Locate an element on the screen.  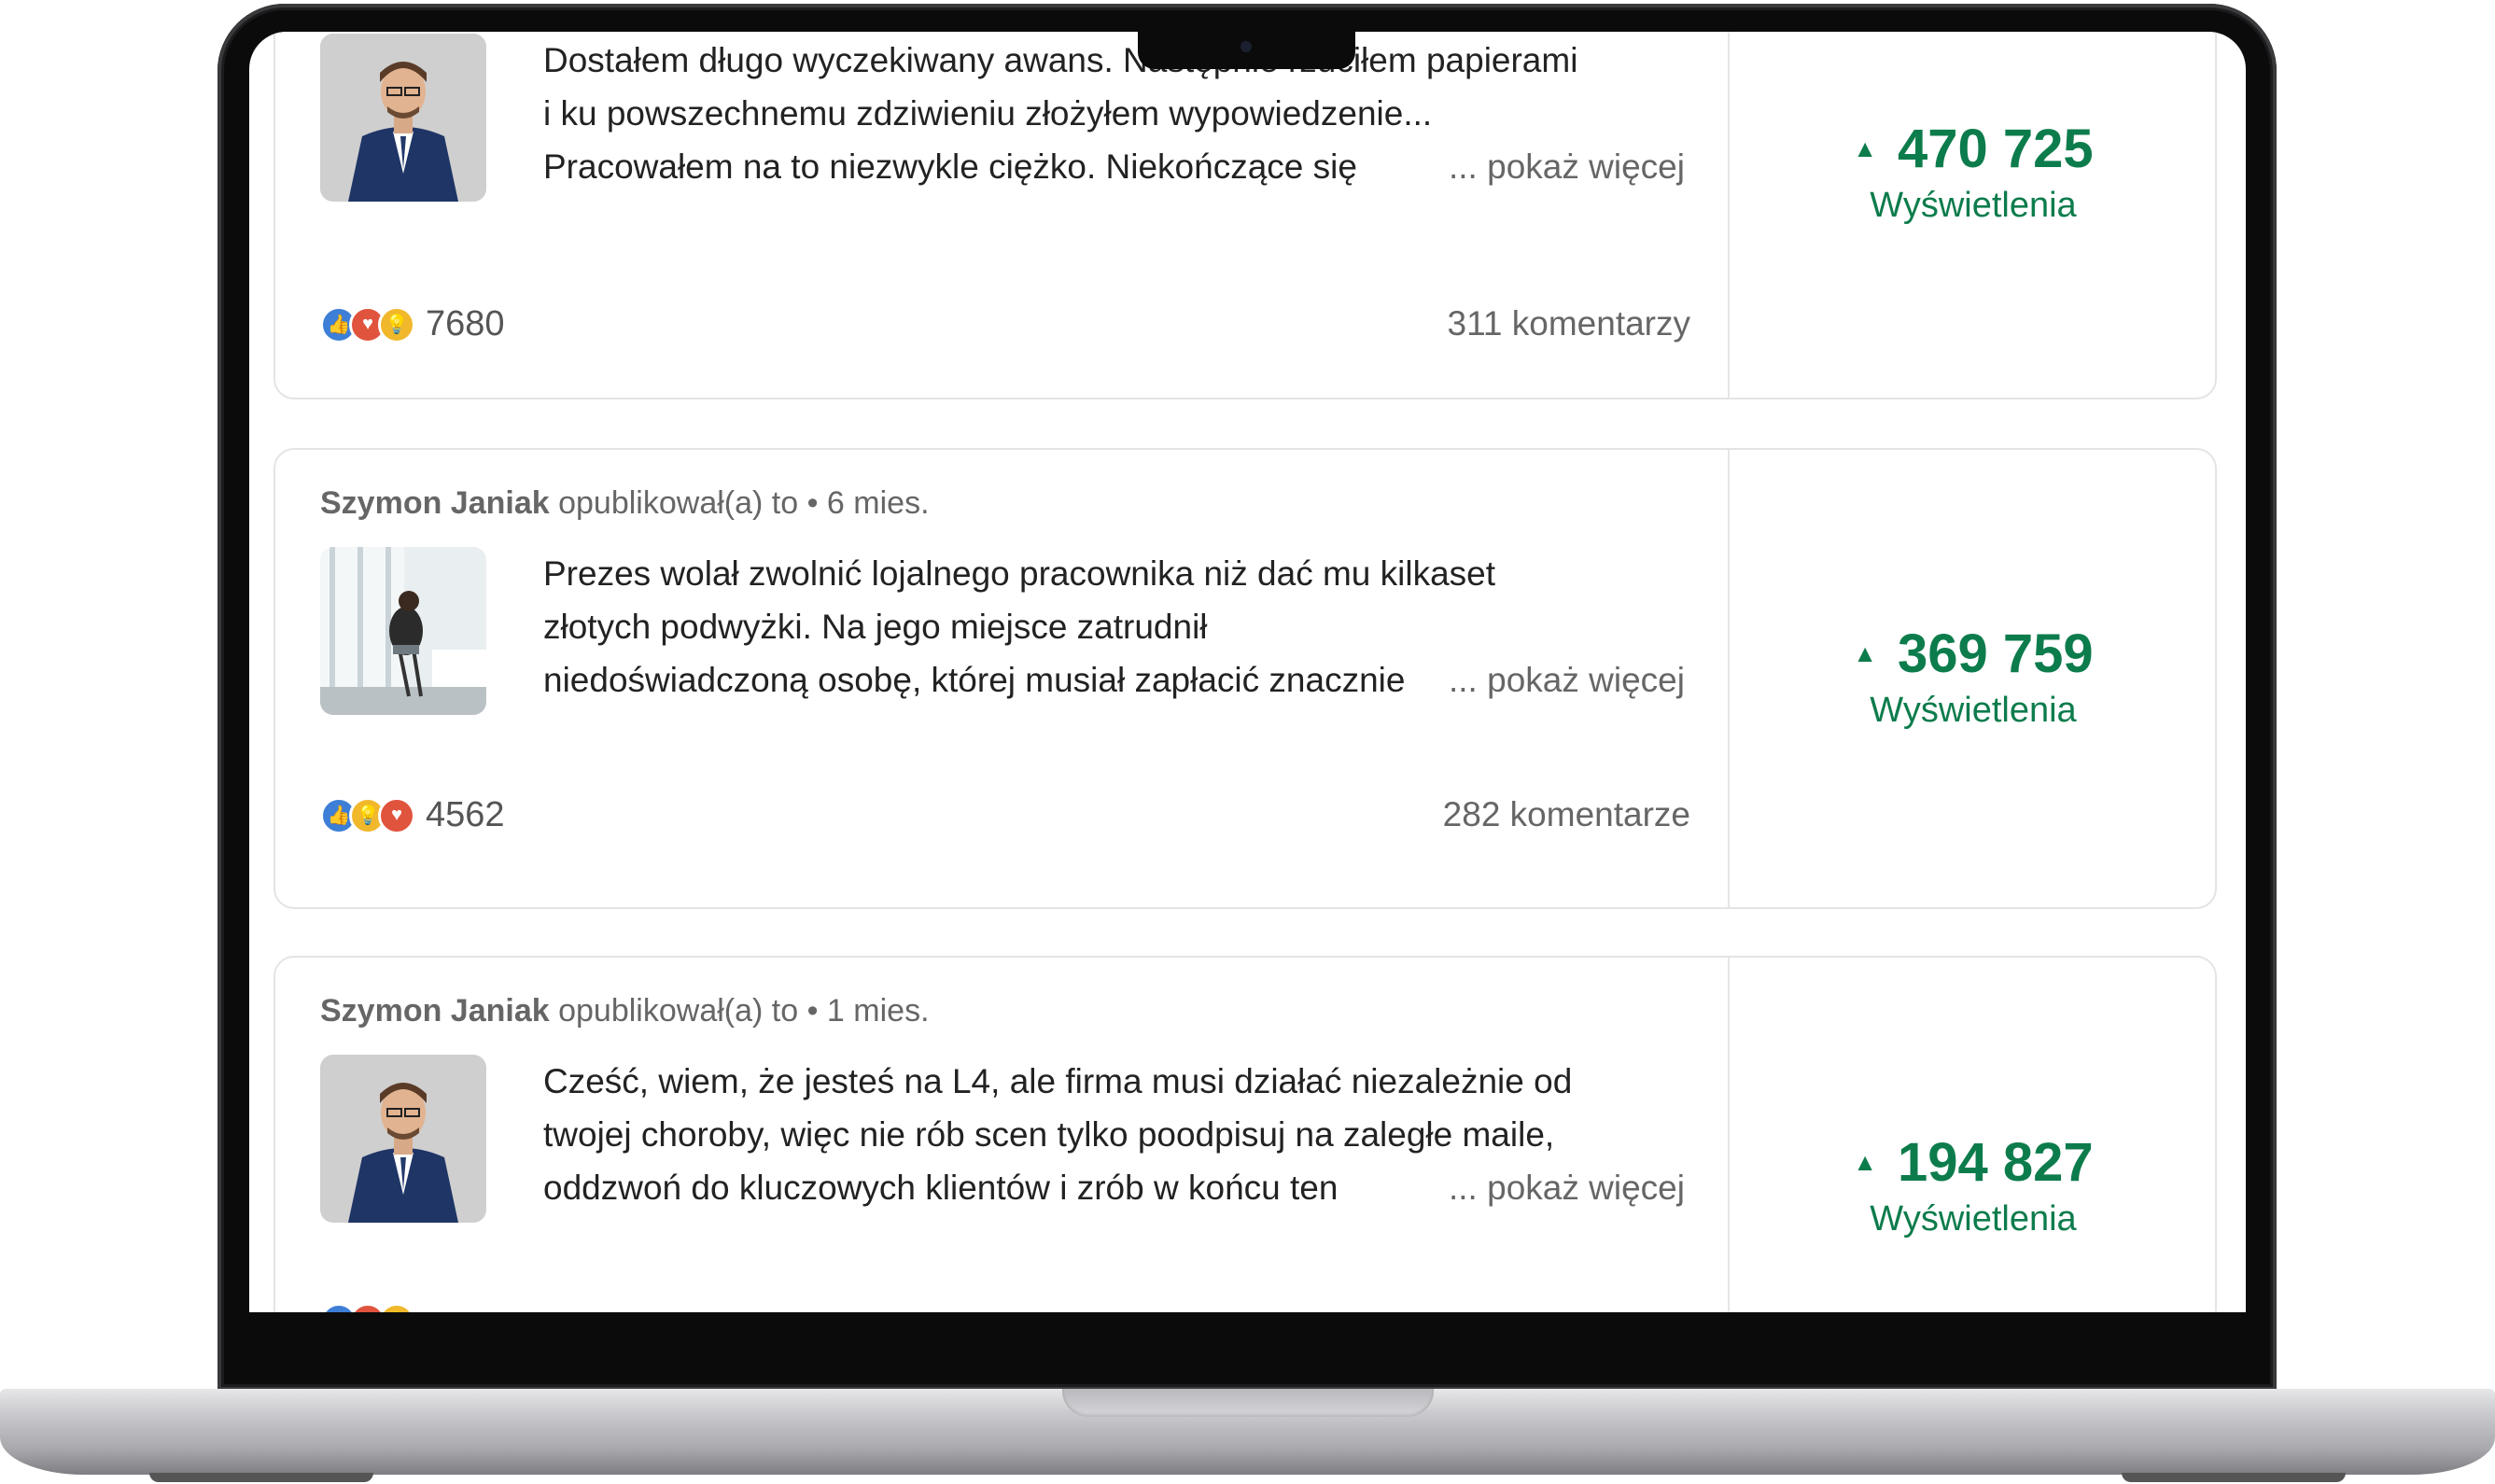
views-number: ▲ 369 759 is located at coordinates (1974, 654).